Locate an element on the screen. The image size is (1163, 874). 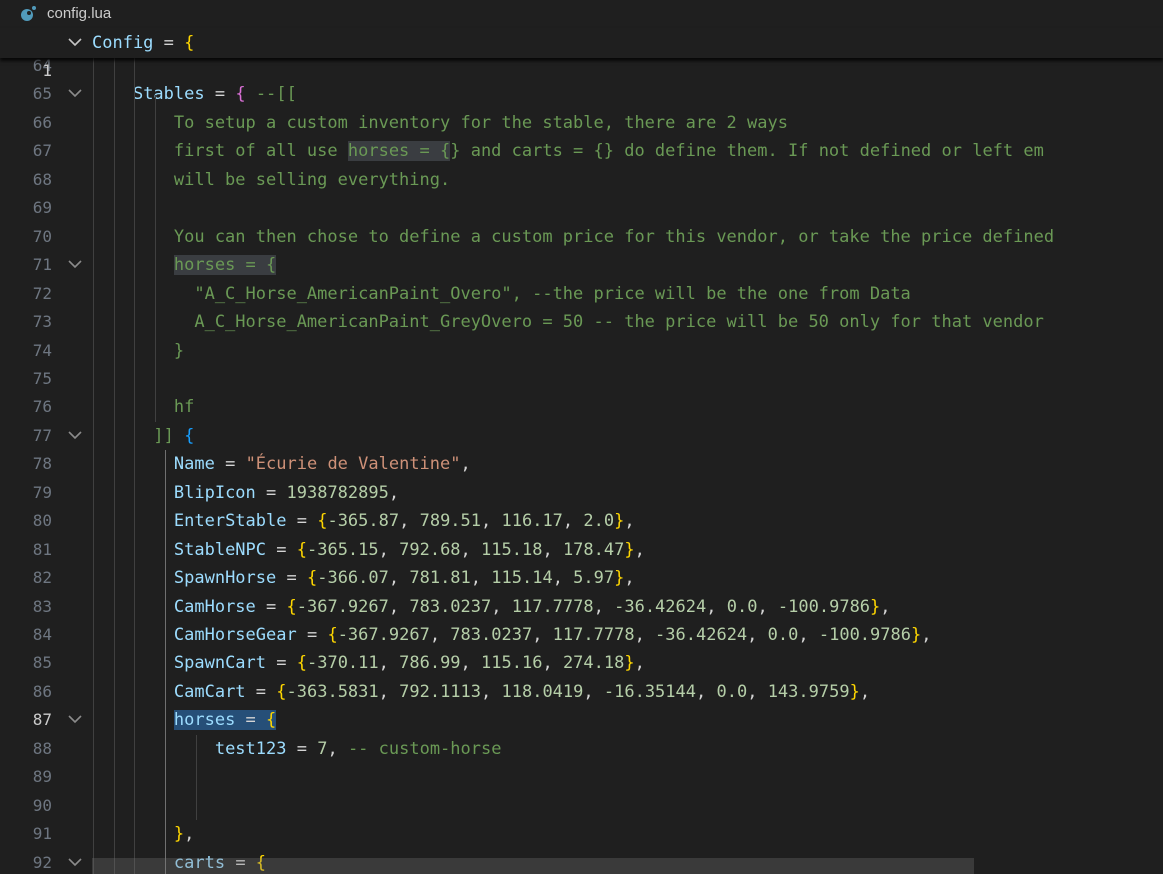
code-line: 89 is located at coordinates (581, 777).